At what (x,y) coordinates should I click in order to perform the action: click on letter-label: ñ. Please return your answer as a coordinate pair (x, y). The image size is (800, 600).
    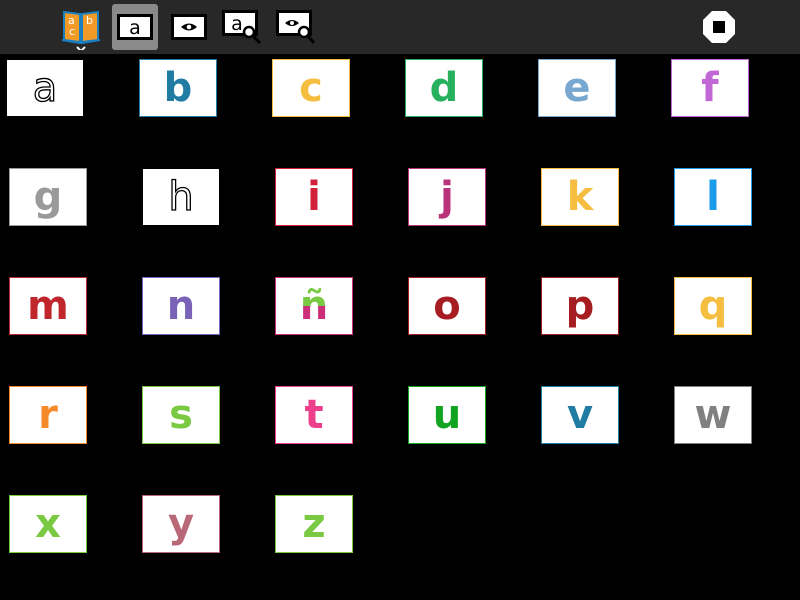
    Looking at the image, I should click on (314, 306).